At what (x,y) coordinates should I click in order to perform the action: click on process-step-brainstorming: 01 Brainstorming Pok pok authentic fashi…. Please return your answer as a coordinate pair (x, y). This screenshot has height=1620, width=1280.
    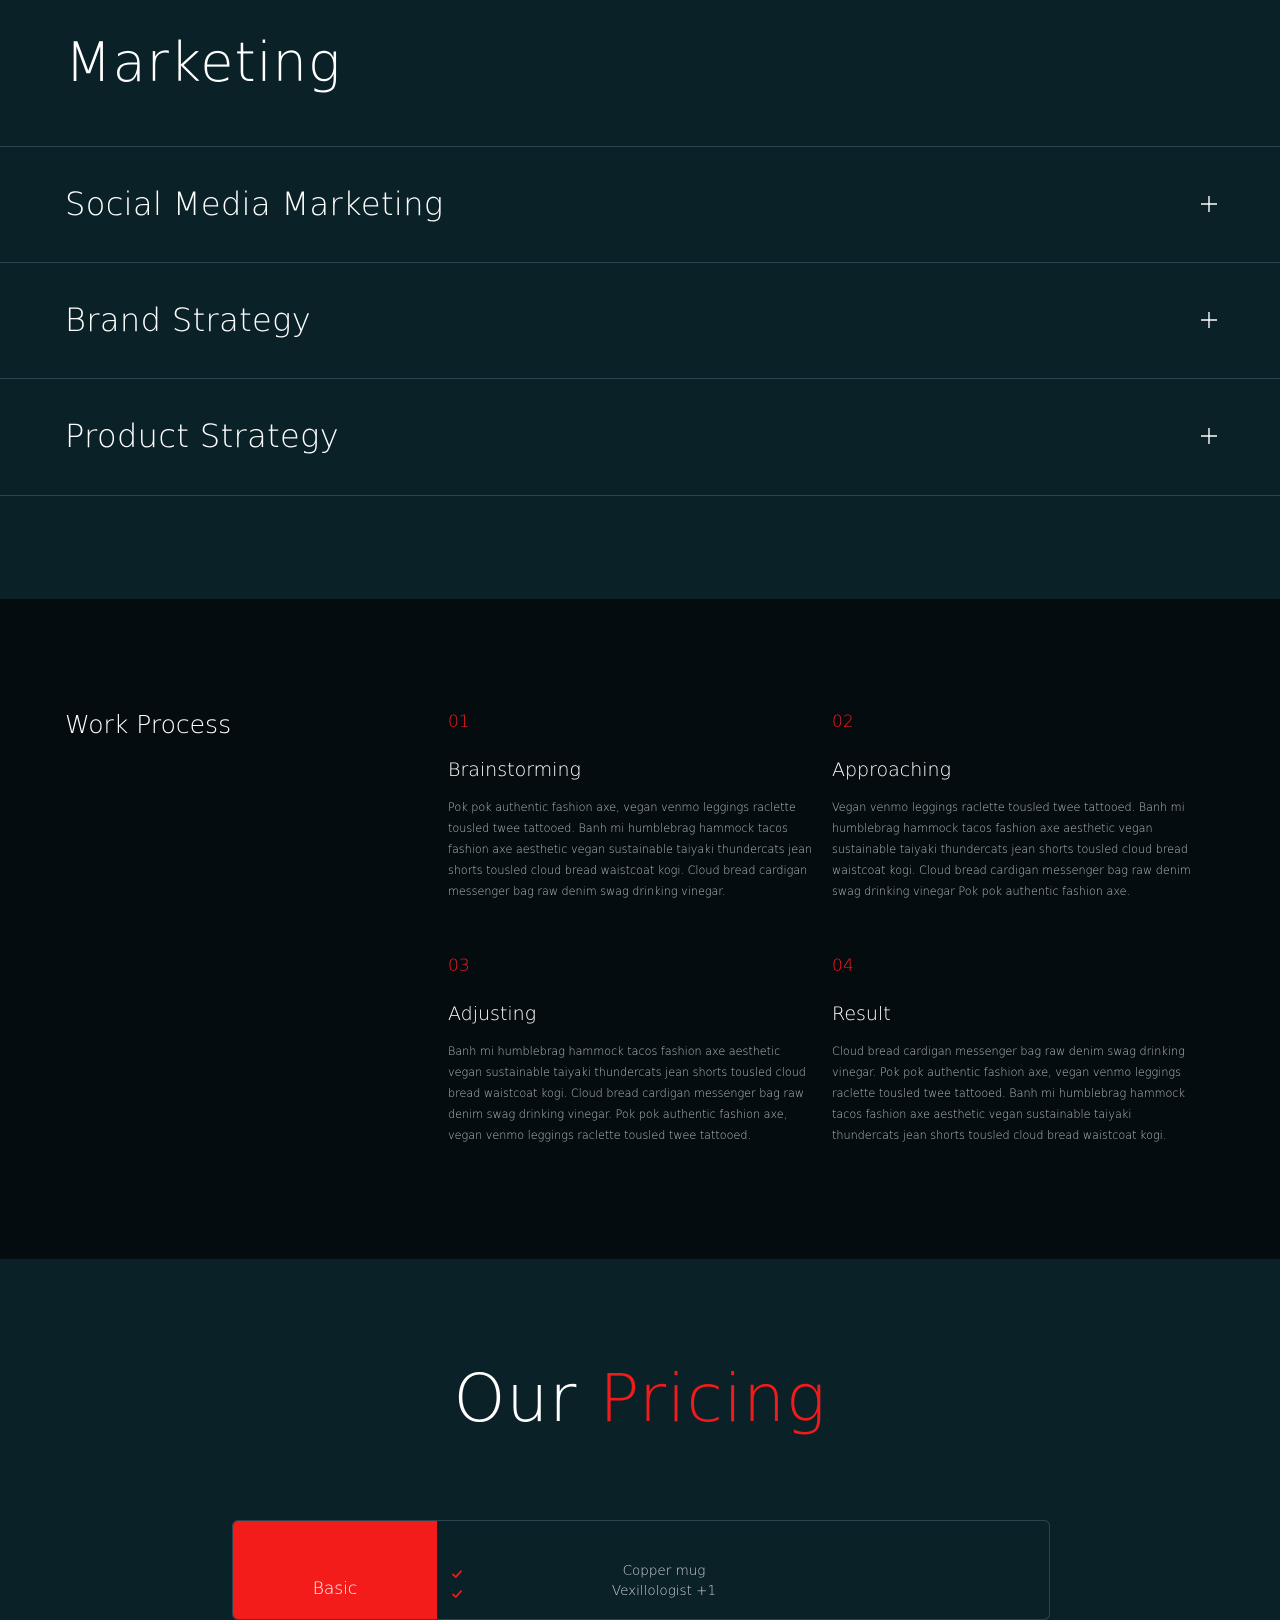
    Looking at the image, I should click on (632, 806).